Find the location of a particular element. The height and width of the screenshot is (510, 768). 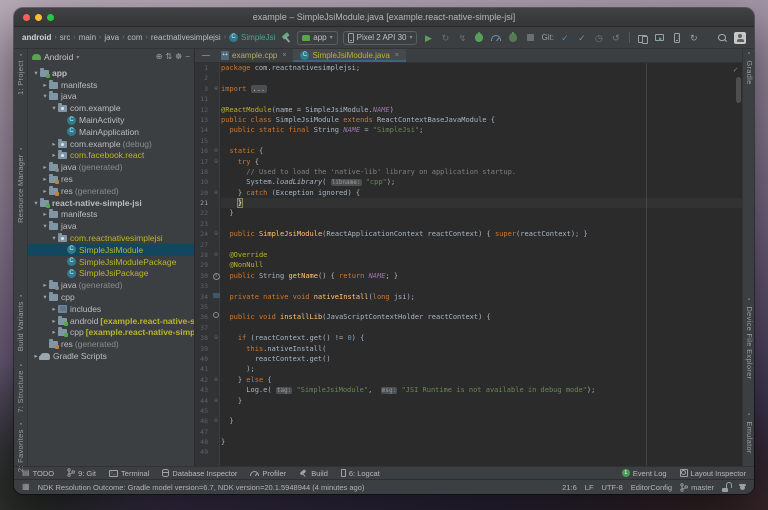

breadcrumb-item: src is located at coordinates (65, 37).